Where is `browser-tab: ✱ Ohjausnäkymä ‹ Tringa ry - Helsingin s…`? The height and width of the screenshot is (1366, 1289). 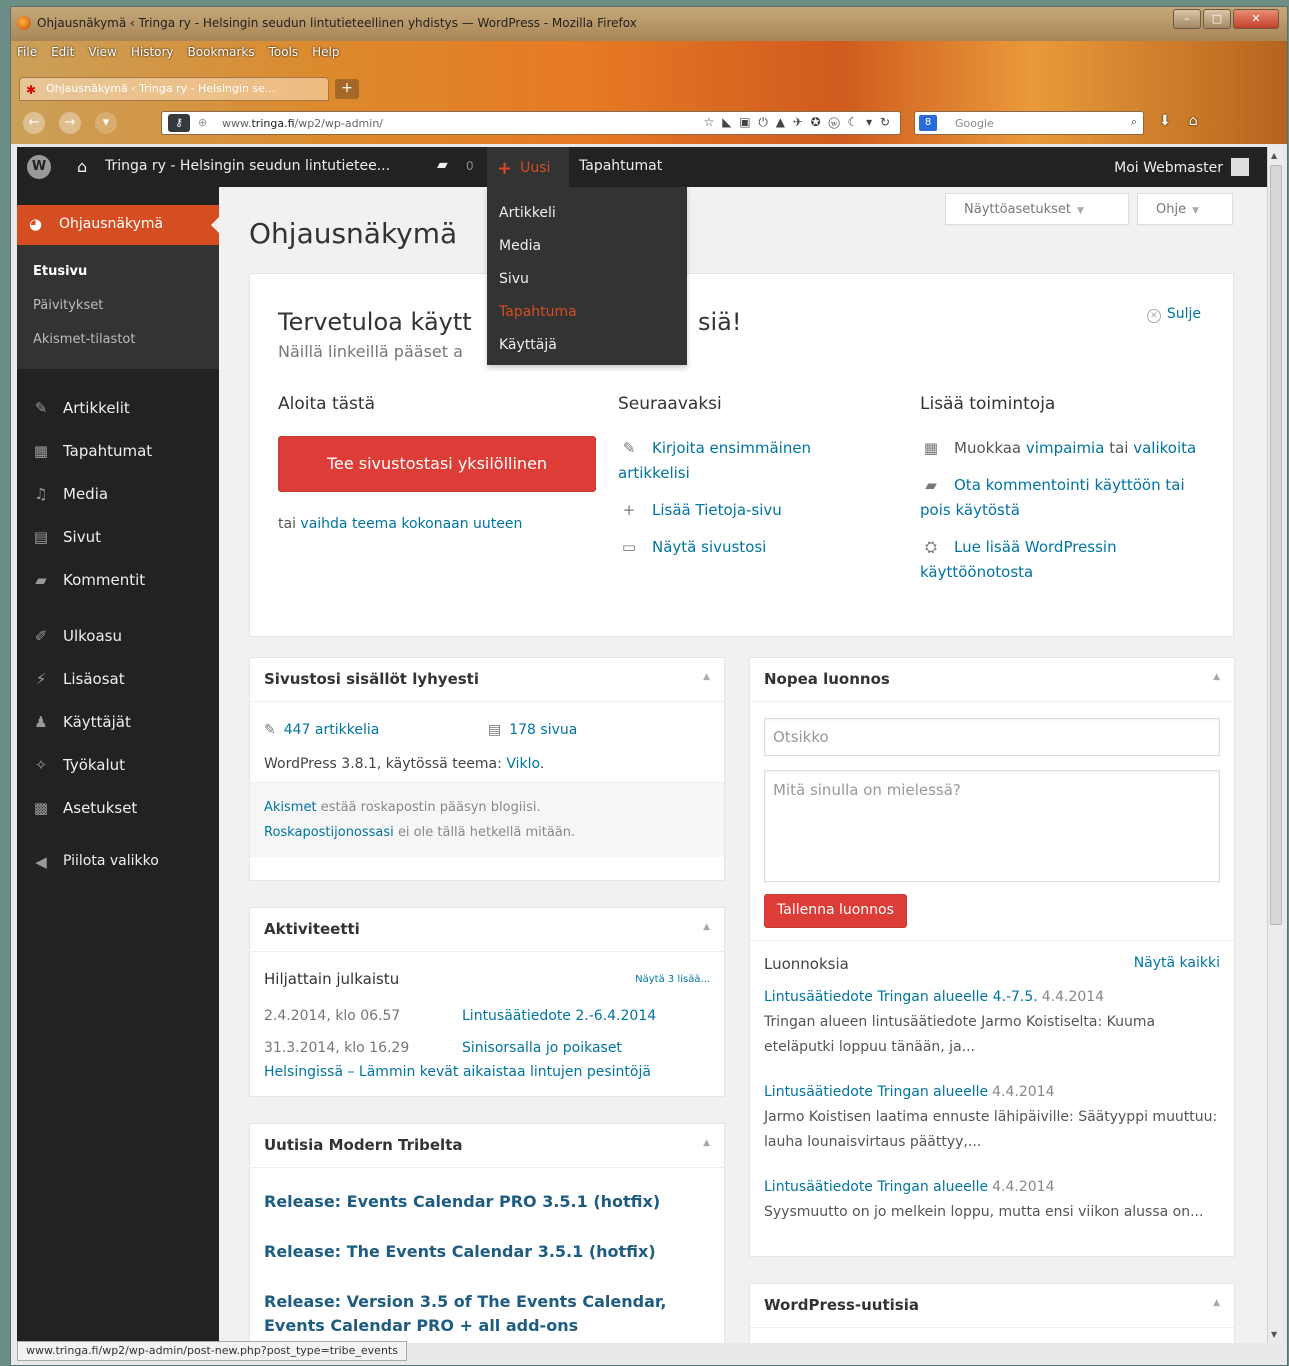 browser-tab: ✱ Ohjausnäkymä ‹ Tringa ry - Helsingin s… is located at coordinates (174, 89).